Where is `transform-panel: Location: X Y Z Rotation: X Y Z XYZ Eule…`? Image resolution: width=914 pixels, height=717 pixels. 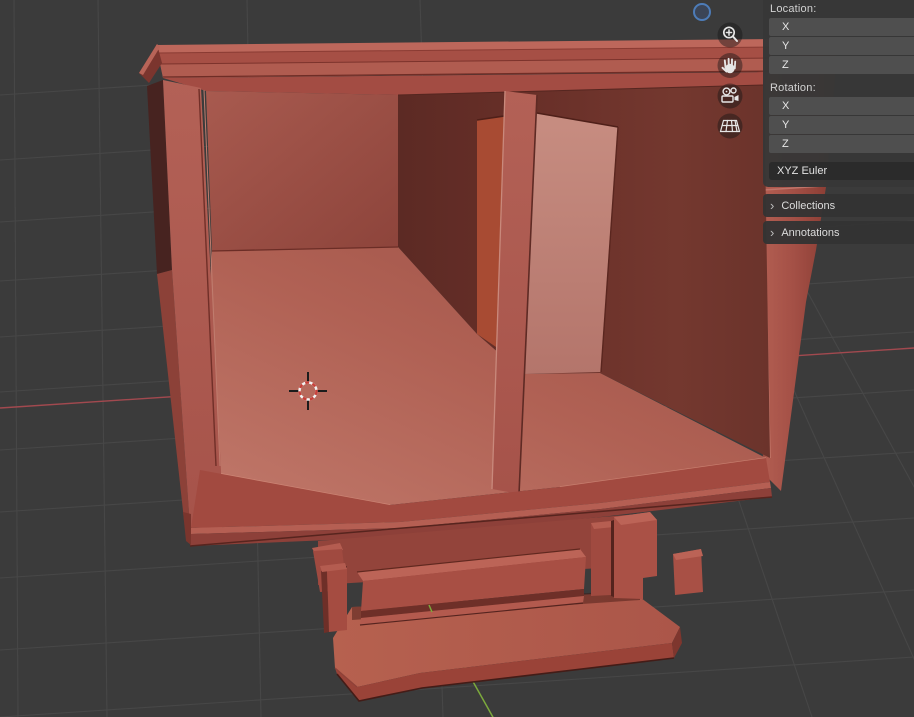
transform-panel: Location: X Y Z Rotation: X Y Z XYZ Eule… is located at coordinates (838, 93).